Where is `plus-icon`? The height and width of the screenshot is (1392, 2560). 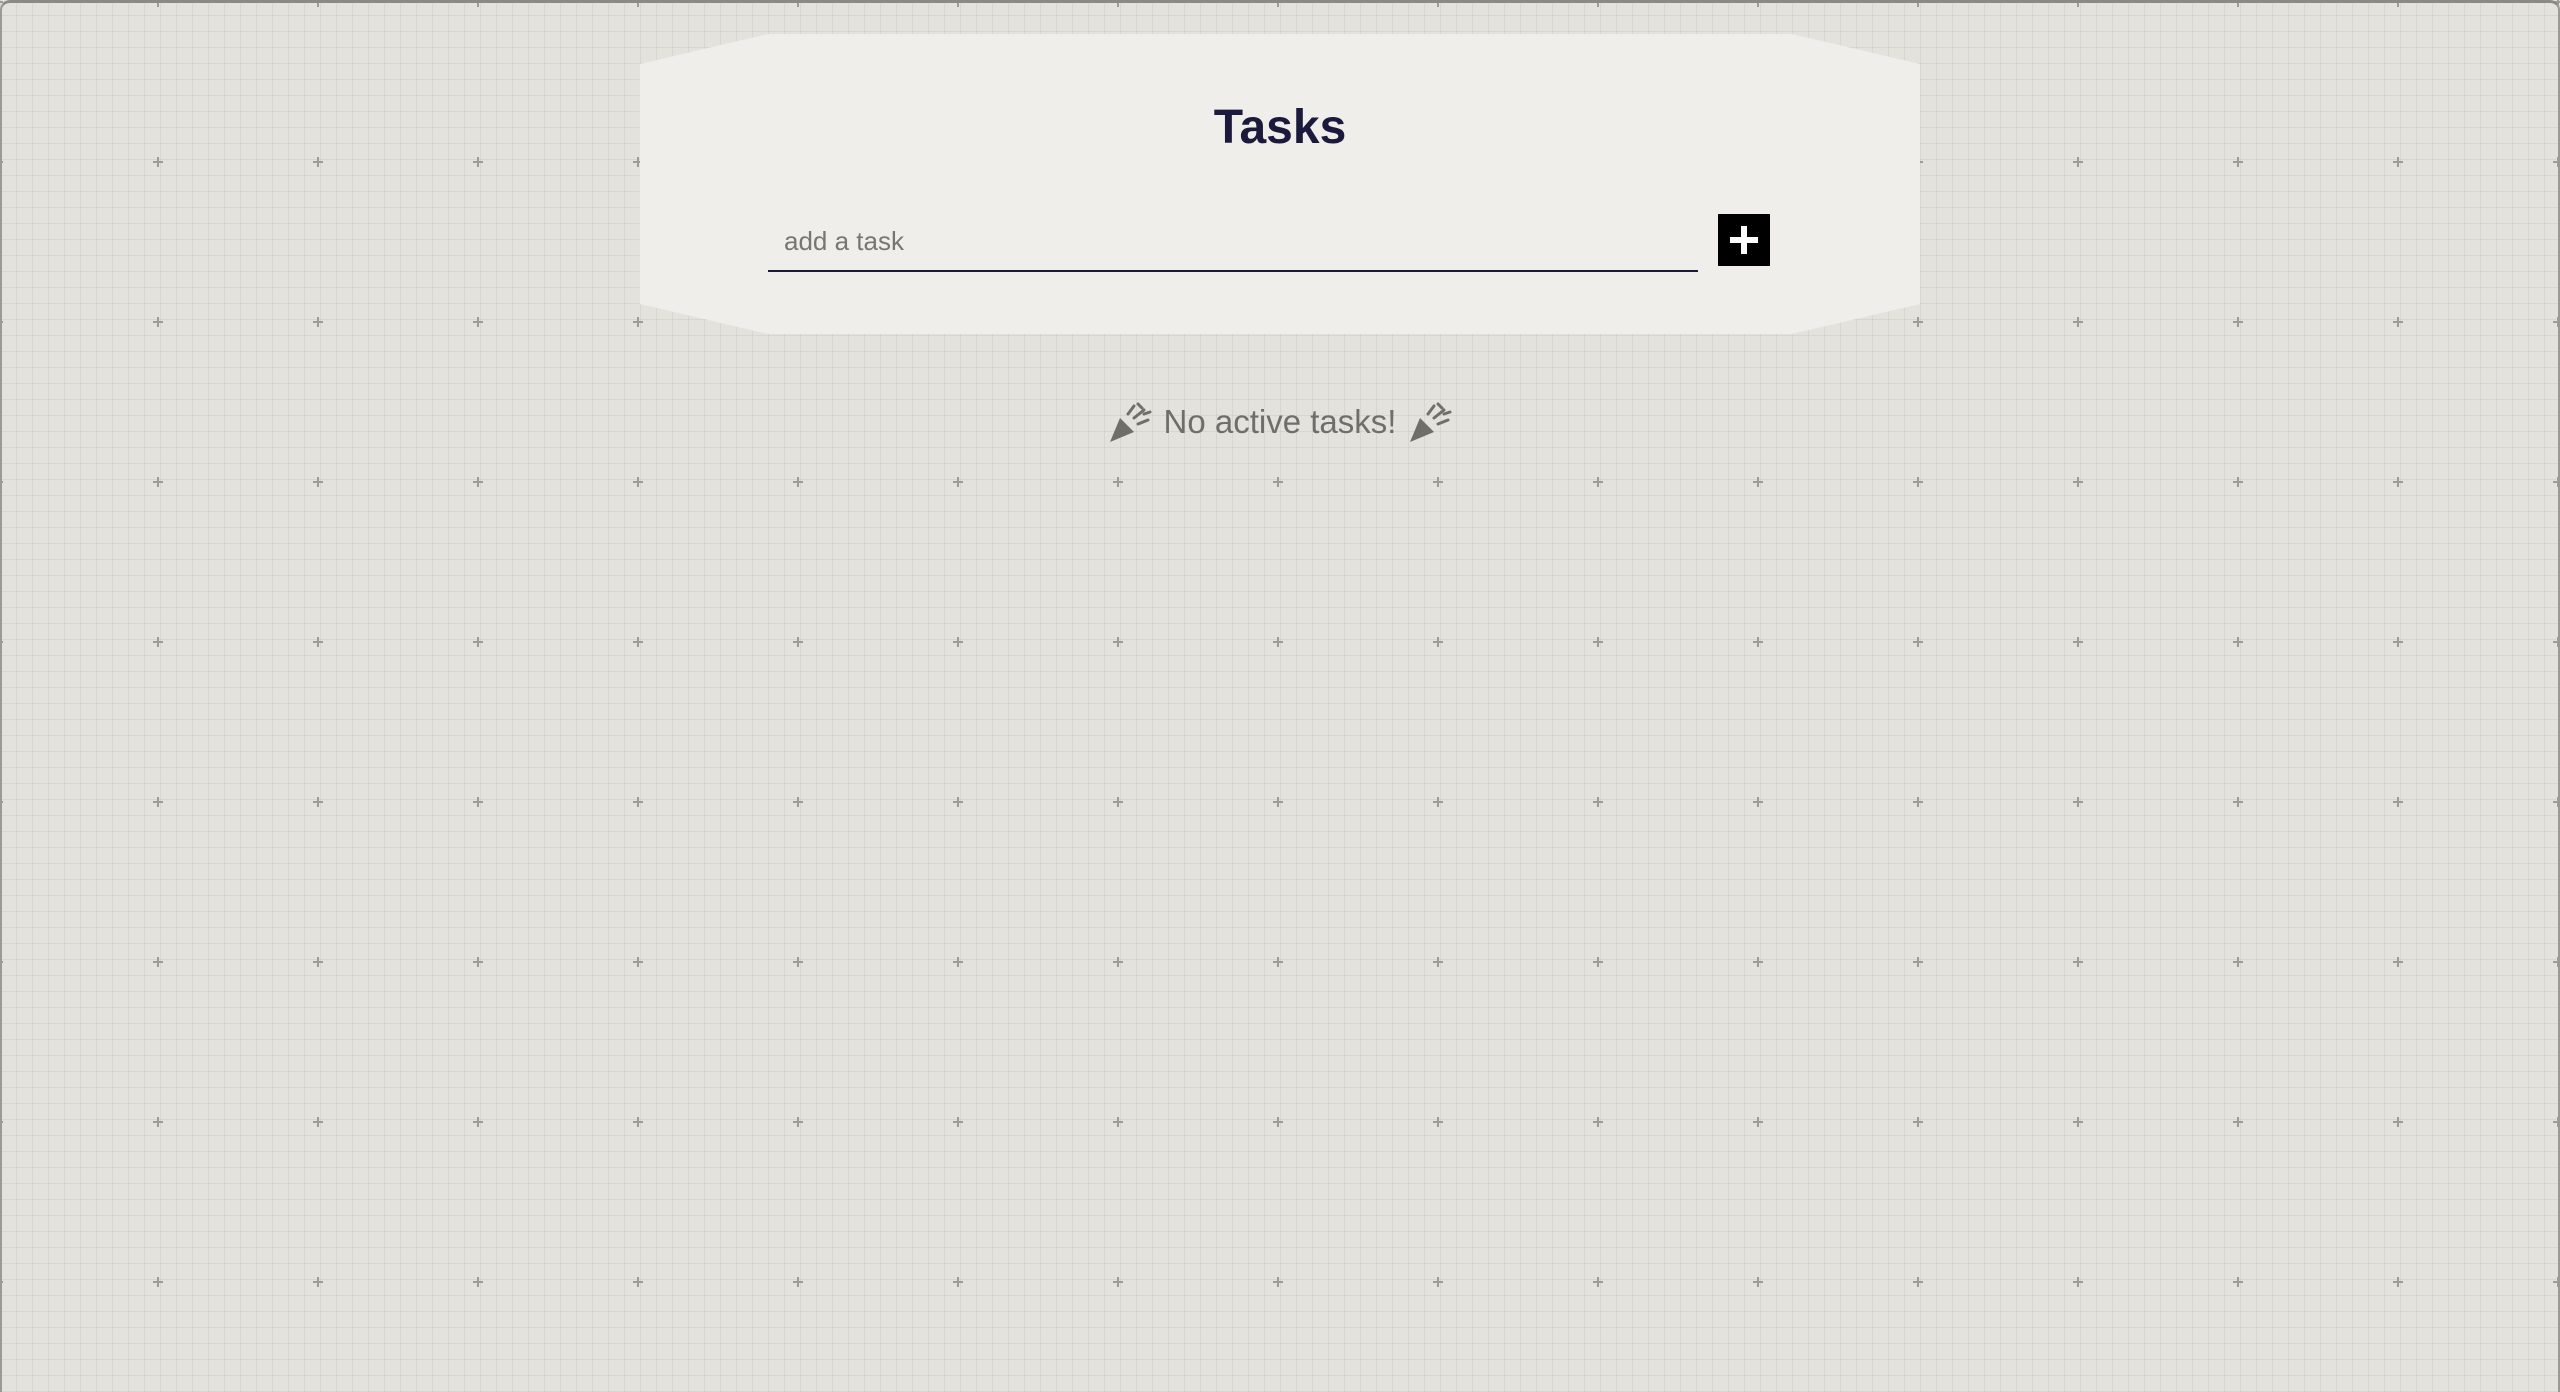
plus-icon is located at coordinates (1744, 240).